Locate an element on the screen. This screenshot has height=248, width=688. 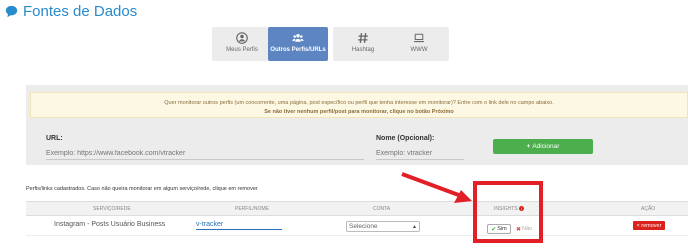
step-meus-perfis: Meus Perfis is located at coordinates (242, 44).